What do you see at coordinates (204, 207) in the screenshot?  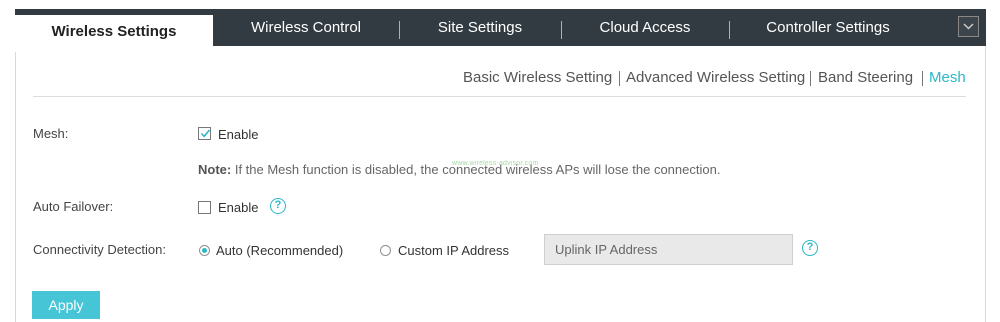 I see `auto-failover-enable-checkbox` at bounding box center [204, 207].